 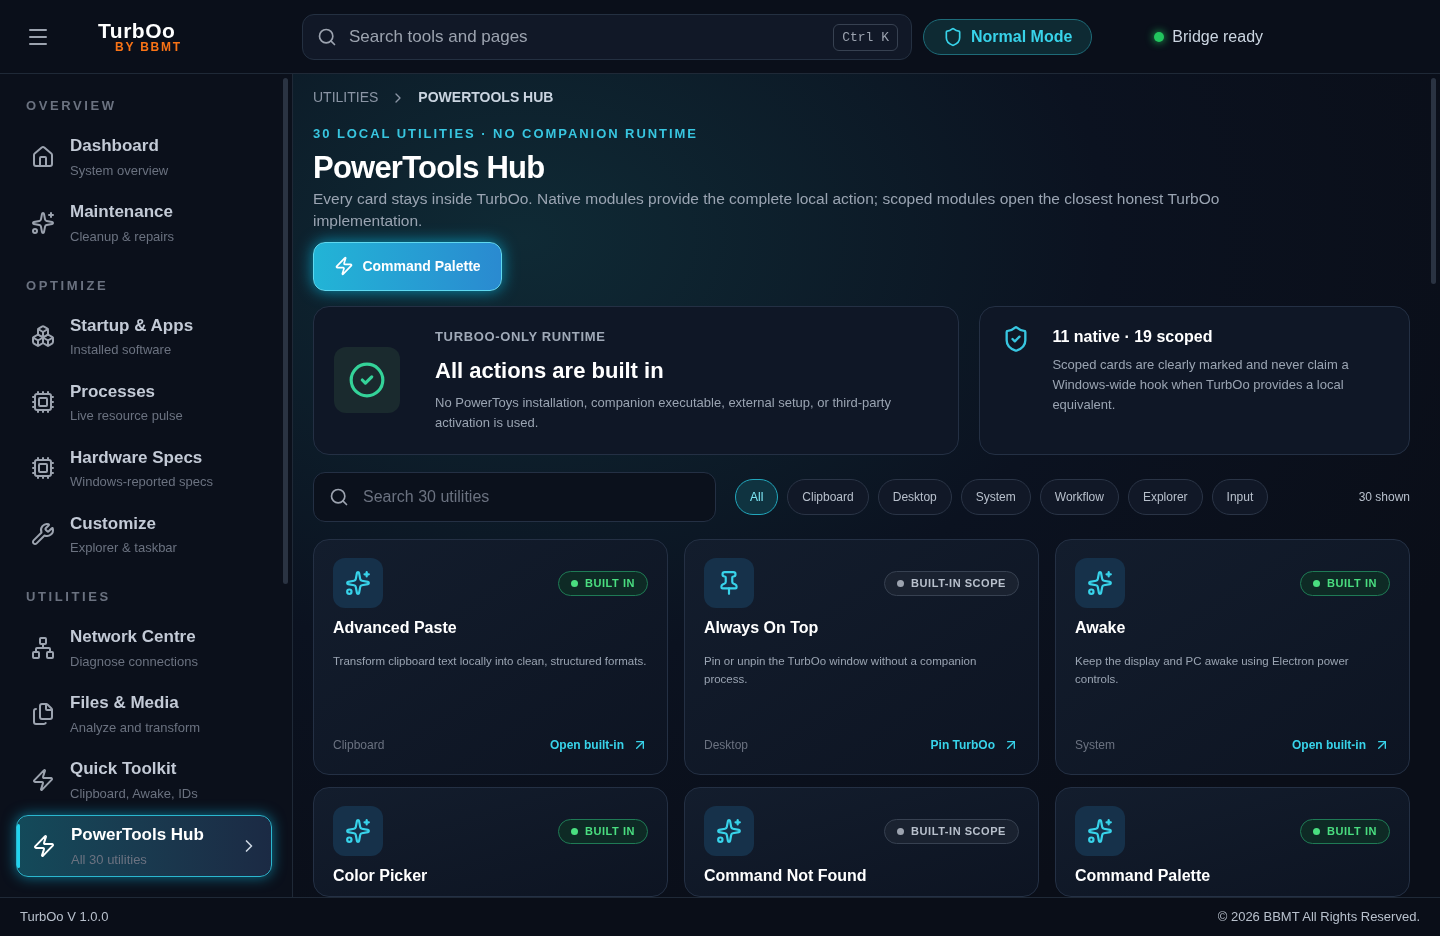 What do you see at coordinates (144, 713) in the screenshot?
I see `nav-item: Files & Media Analyze and transform` at bounding box center [144, 713].